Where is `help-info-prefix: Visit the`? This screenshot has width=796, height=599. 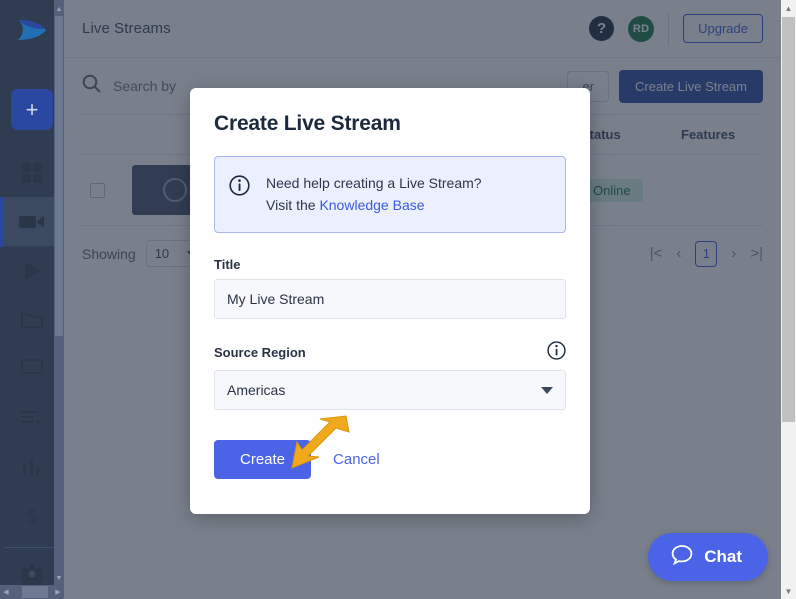 help-info-prefix: Visit the is located at coordinates (293, 204).